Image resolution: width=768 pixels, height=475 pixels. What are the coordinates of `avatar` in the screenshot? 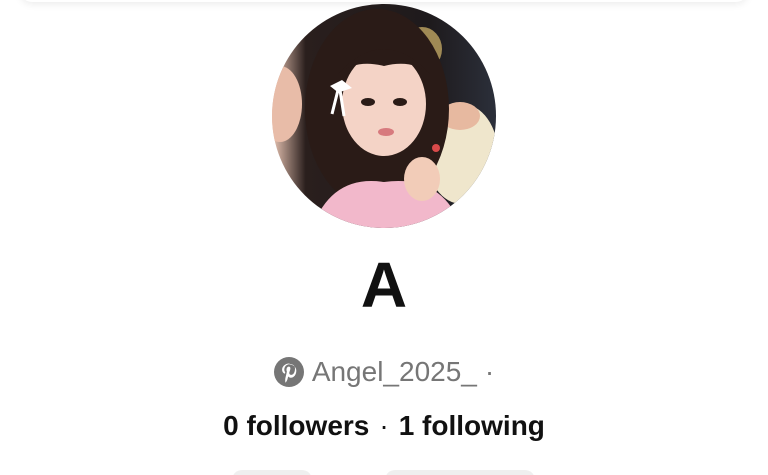 It's located at (384, 116).